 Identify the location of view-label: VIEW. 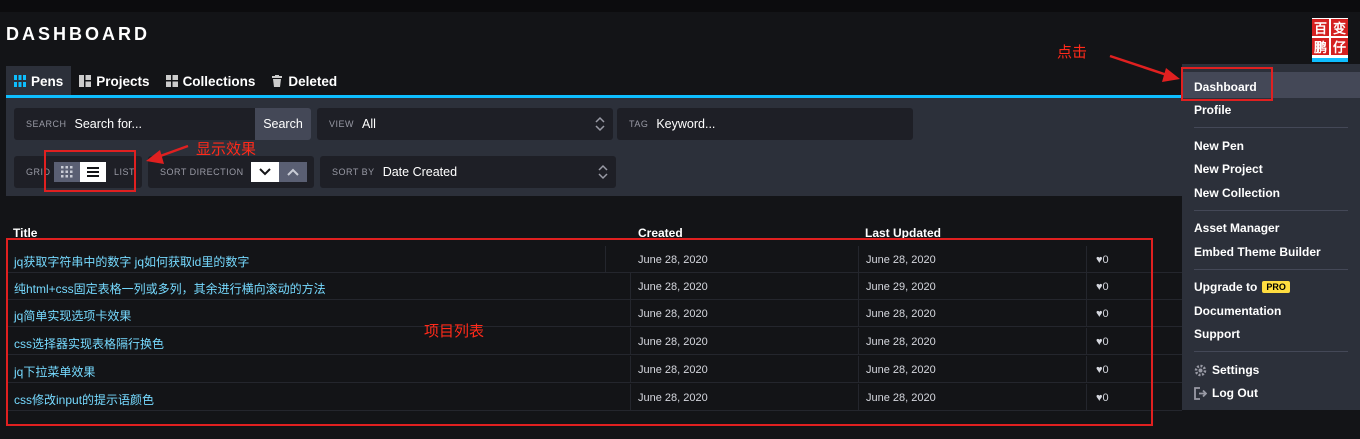
(342, 124).